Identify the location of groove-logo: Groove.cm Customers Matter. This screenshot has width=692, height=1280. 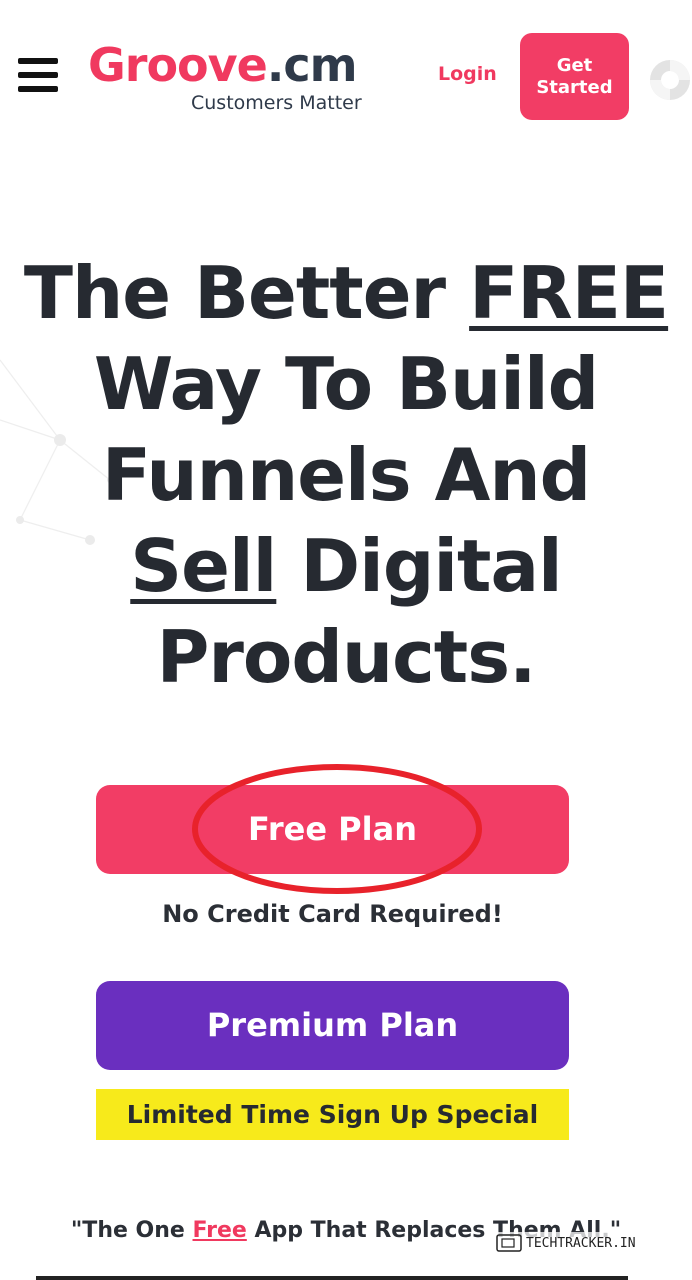
(238, 80).